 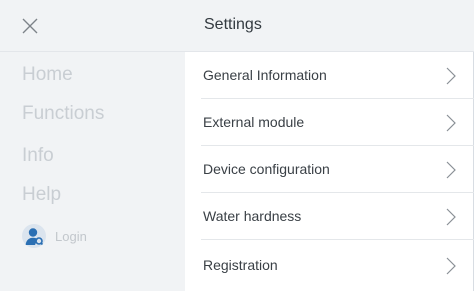 I want to click on list-item-registration: Registration, so click(x=329, y=265).